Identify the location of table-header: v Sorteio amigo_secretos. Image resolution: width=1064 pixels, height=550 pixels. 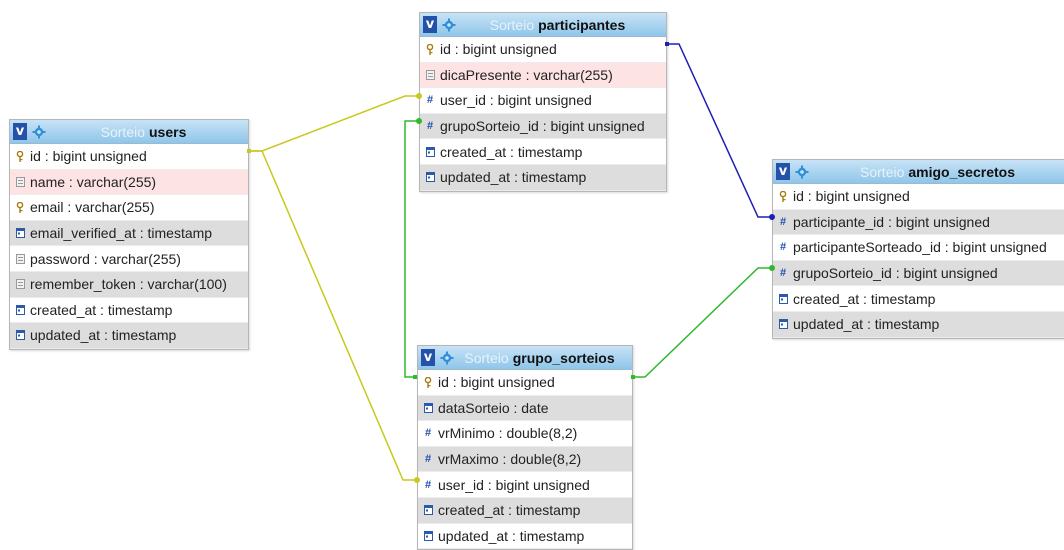
(918, 172).